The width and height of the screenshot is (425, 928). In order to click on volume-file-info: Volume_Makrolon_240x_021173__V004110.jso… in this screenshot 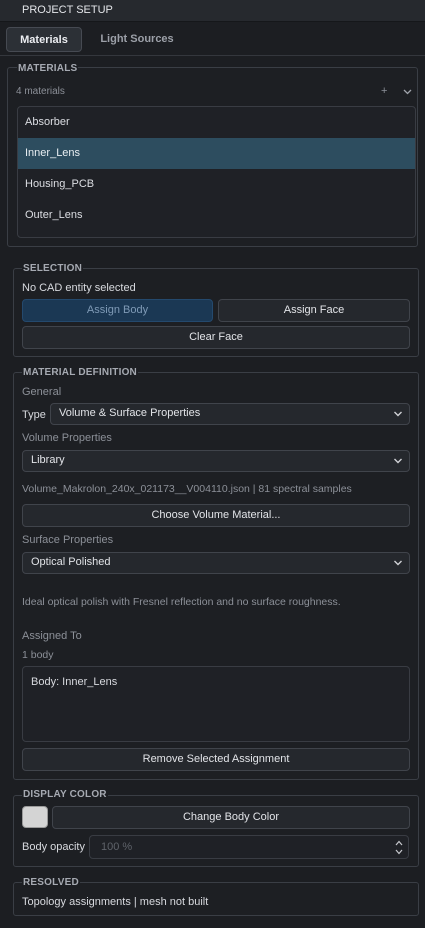, I will do `click(187, 489)`.